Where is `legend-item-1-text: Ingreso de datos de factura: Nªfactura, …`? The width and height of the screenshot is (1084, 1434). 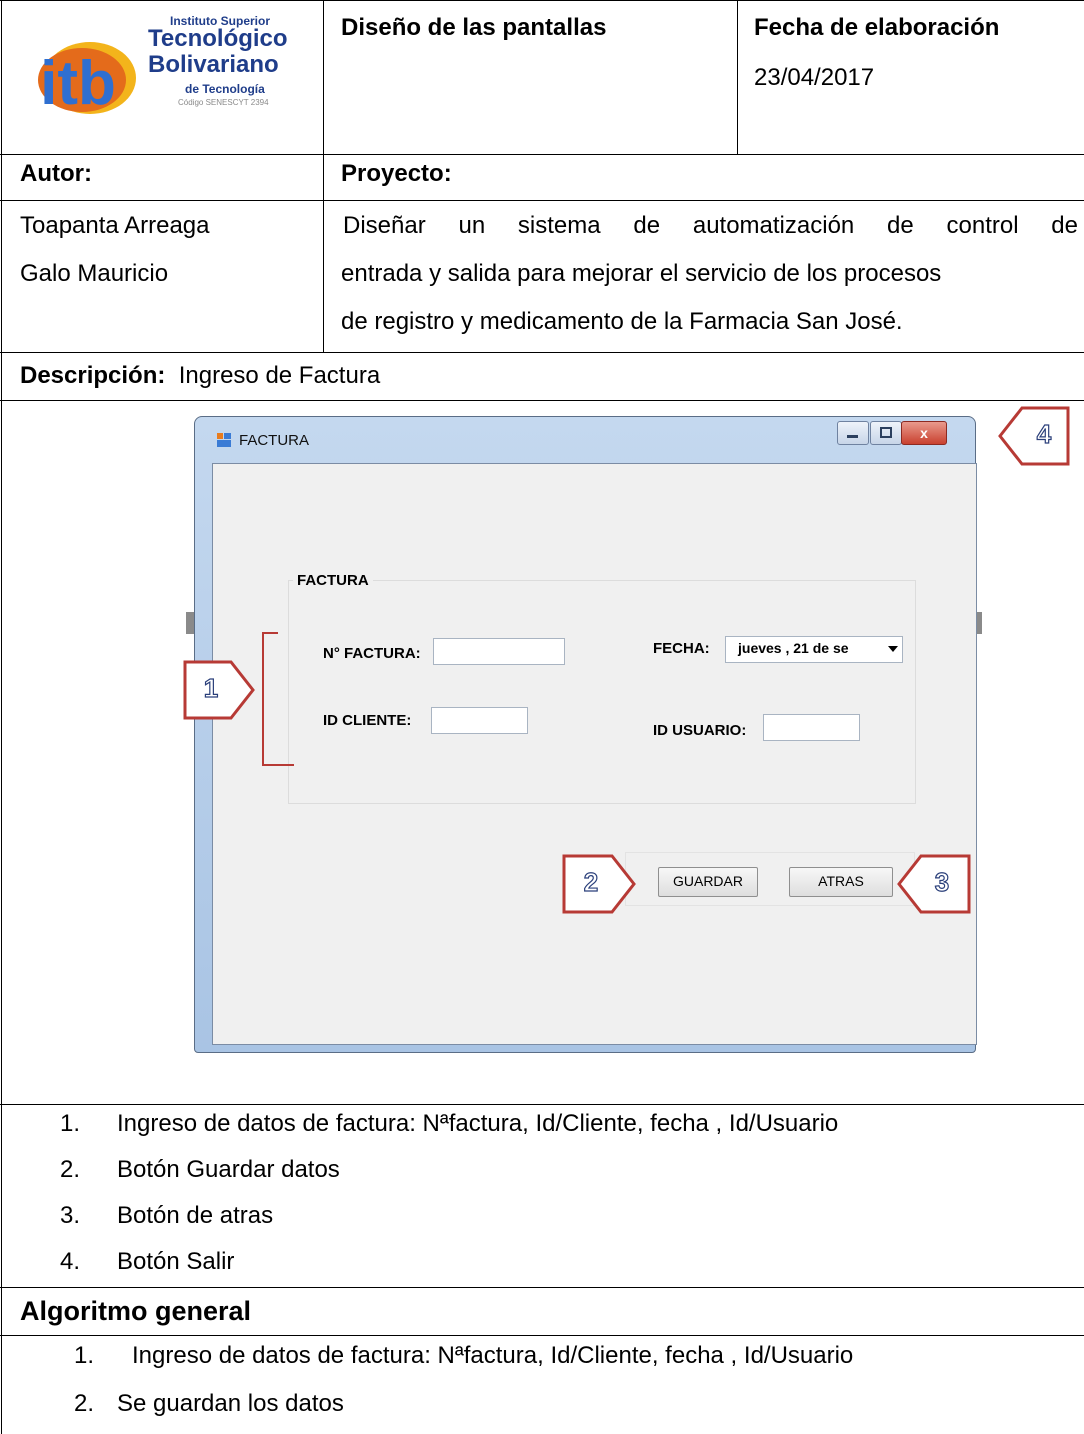 legend-item-1-text: Ingreso de datos de factura: Nªfactura, … is located at coordinates (478, 1123).